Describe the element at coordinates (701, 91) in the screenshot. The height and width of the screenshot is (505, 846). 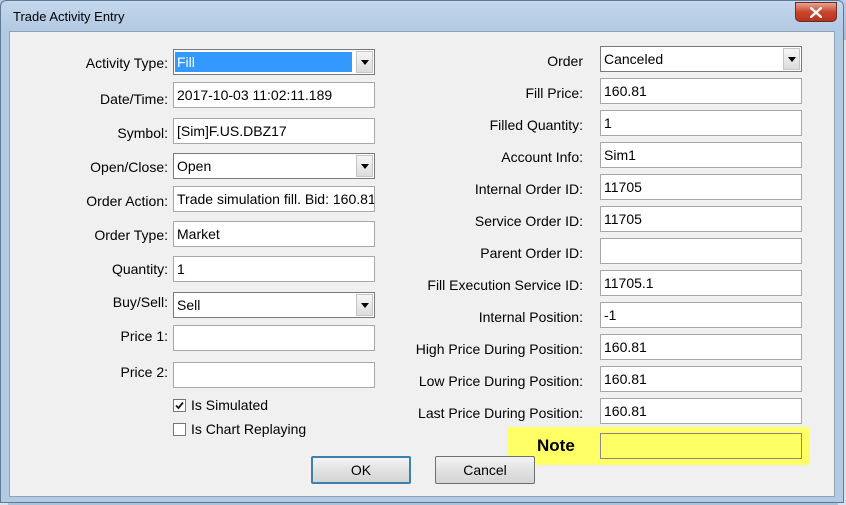
I see `fill-price-field: 160.81` at that location.